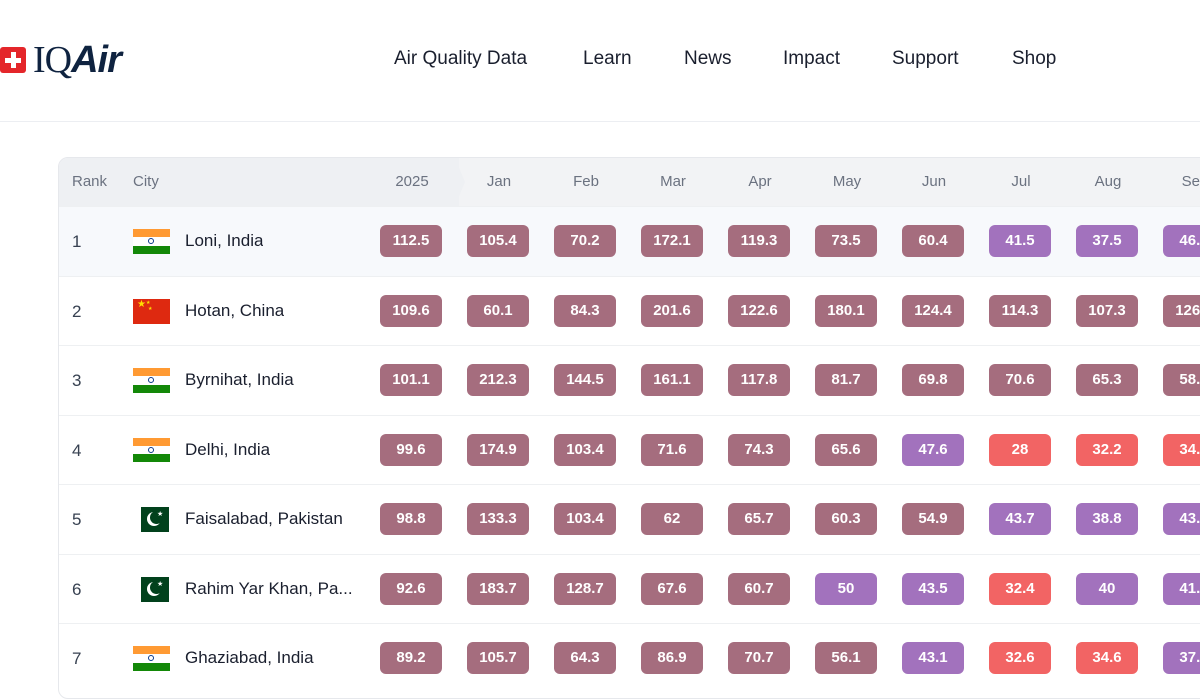 Image resolution: width=1200 pixels, height=699 pixels. I want to click on iqair-logo: IQAir, so click(61, 60).